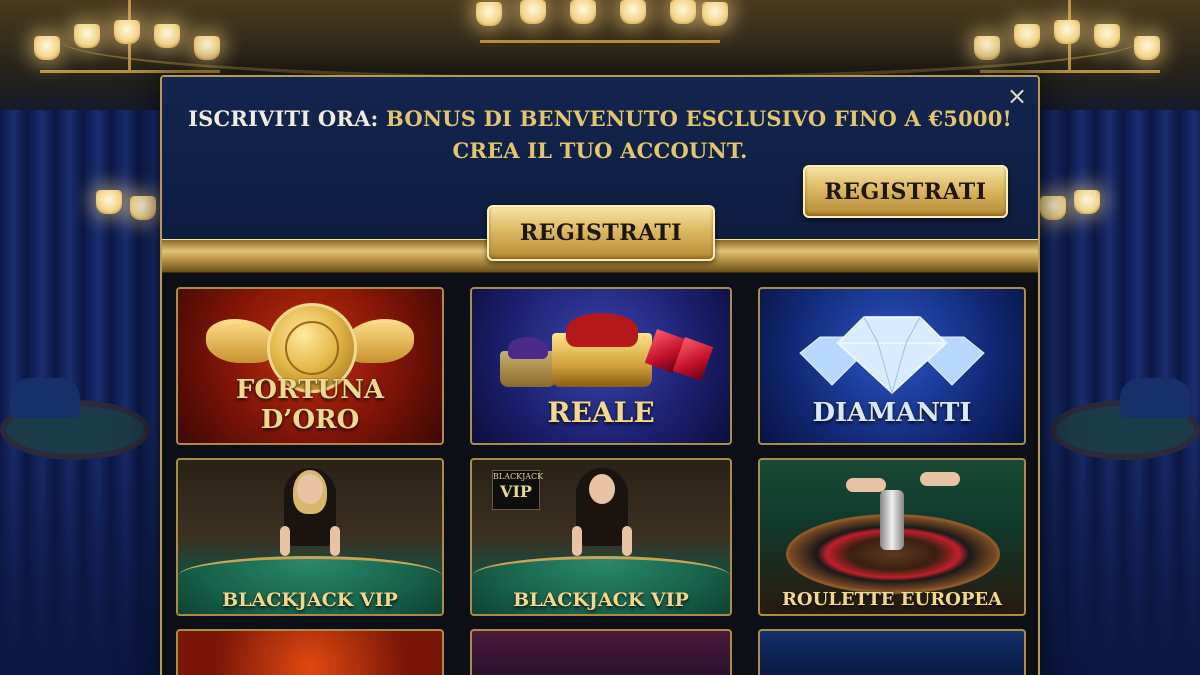  I want to click on game-title: ROULETTE EUROPEA, so click(892, 599).